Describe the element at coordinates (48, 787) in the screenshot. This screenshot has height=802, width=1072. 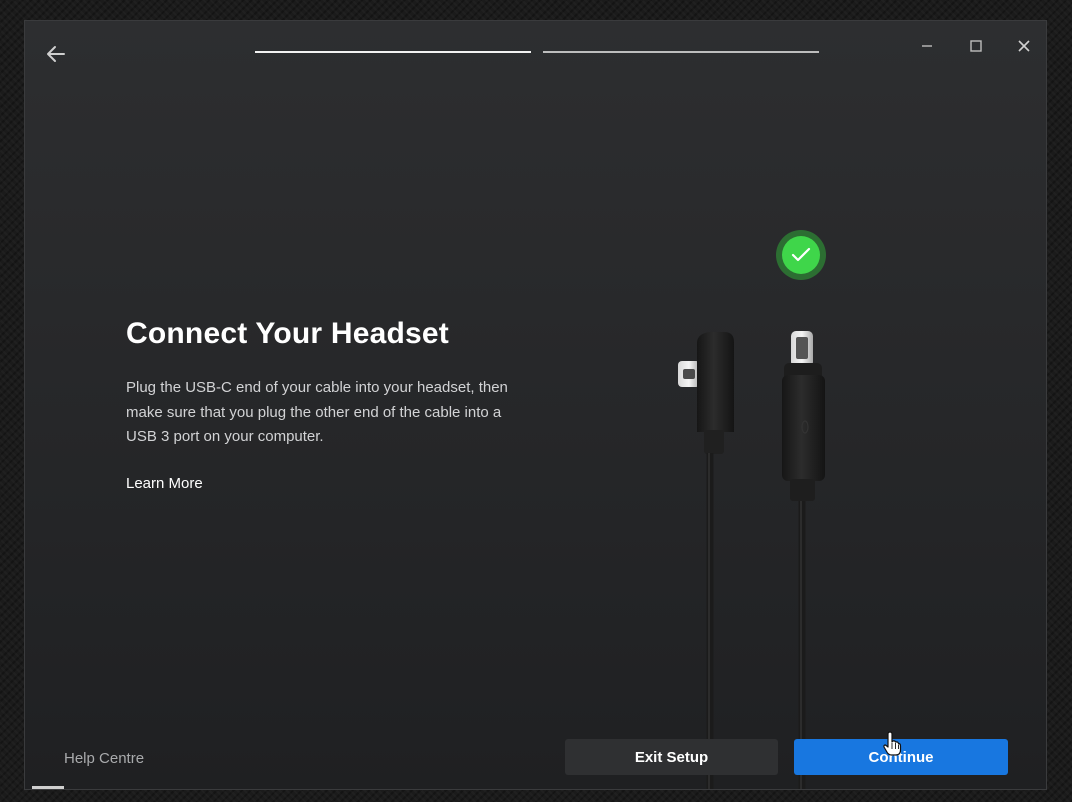
I see `taskbar-indicator` at that location.